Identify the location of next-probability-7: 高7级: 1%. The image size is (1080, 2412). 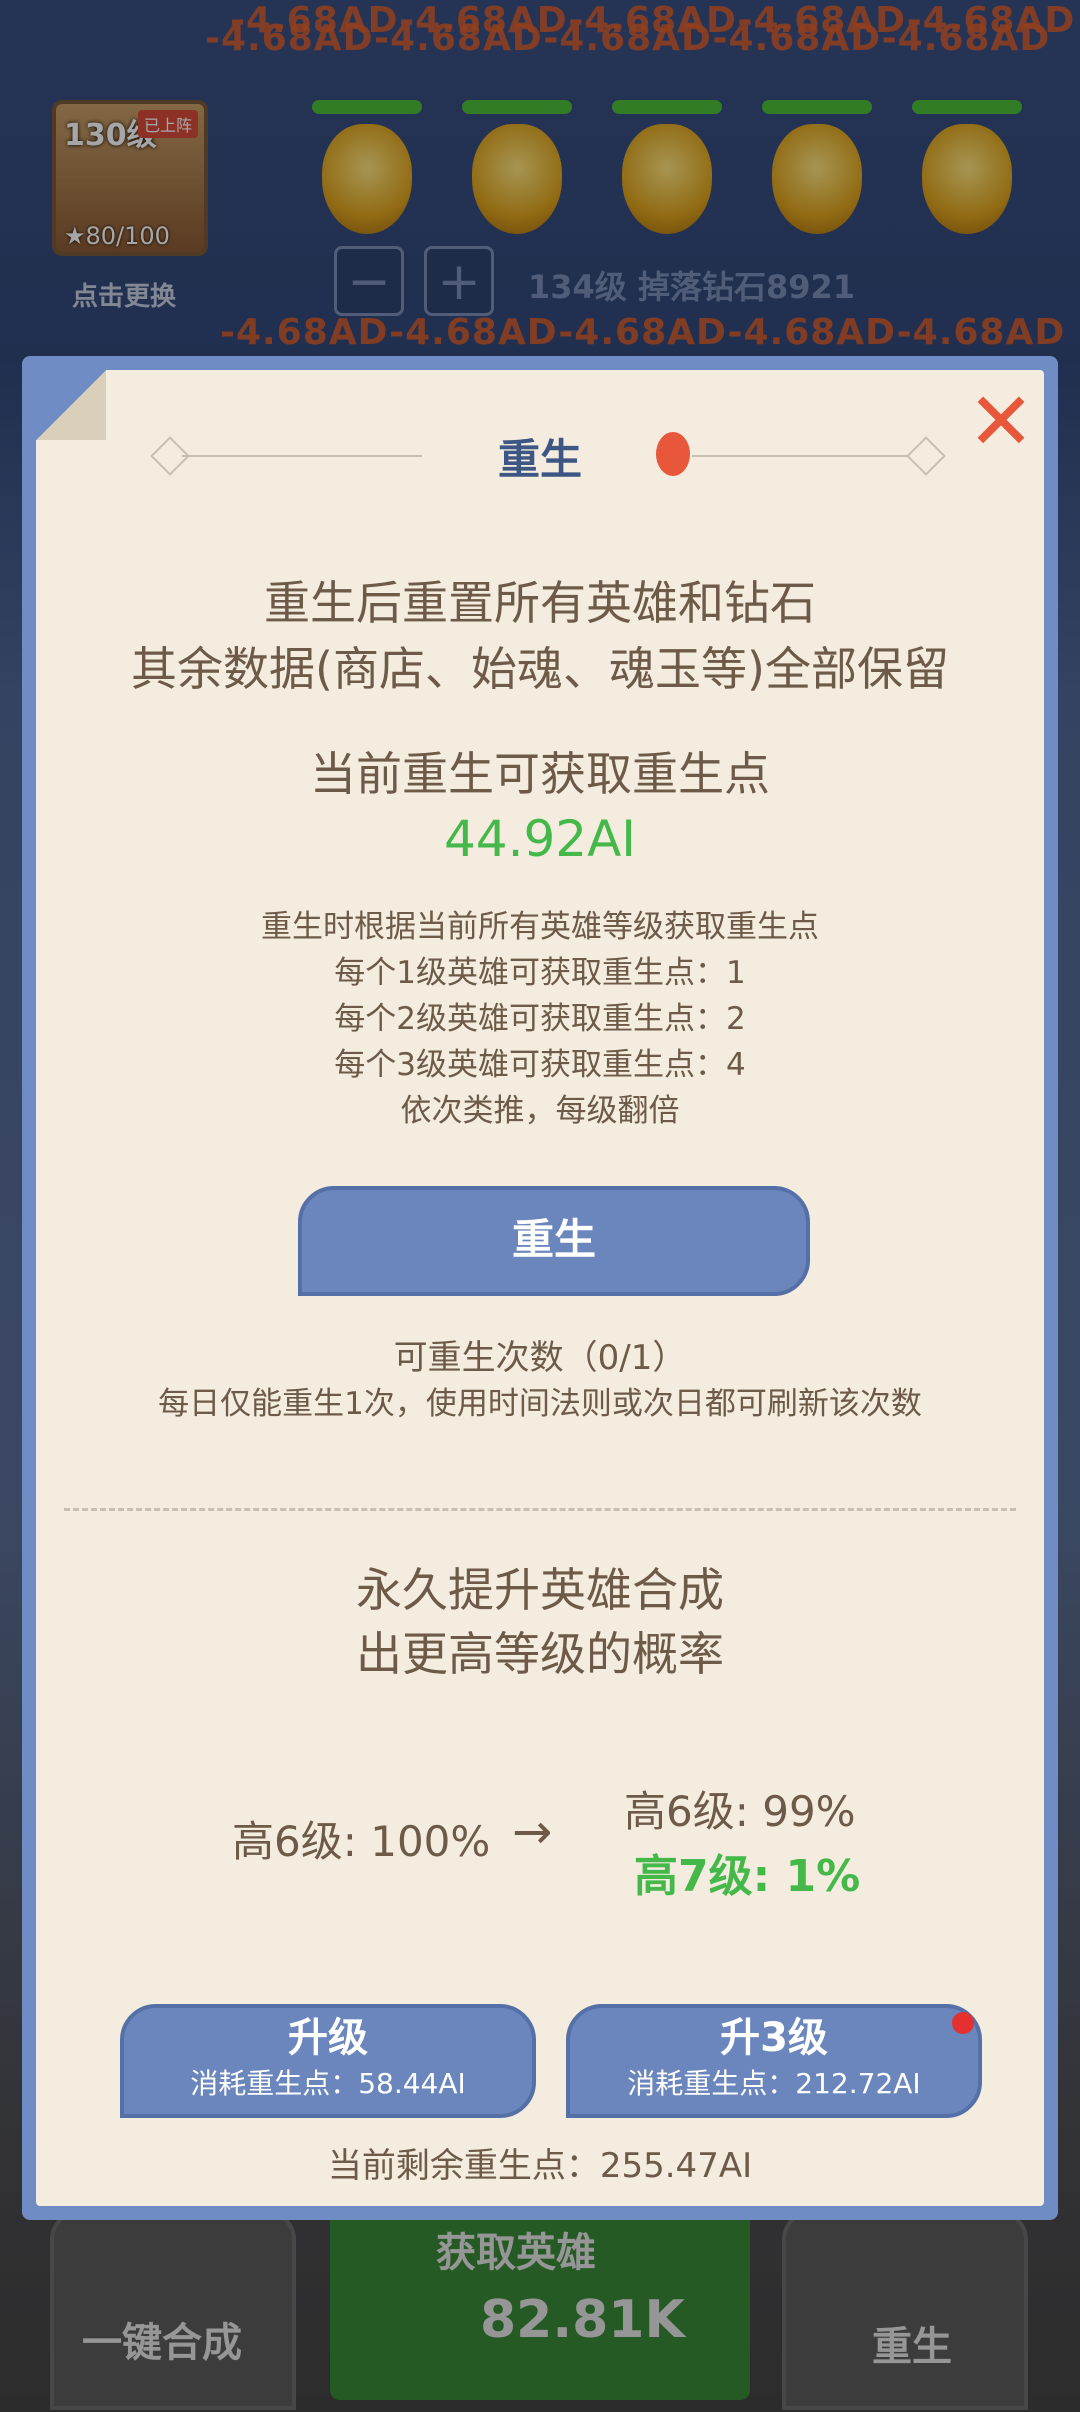
(747, 1876).